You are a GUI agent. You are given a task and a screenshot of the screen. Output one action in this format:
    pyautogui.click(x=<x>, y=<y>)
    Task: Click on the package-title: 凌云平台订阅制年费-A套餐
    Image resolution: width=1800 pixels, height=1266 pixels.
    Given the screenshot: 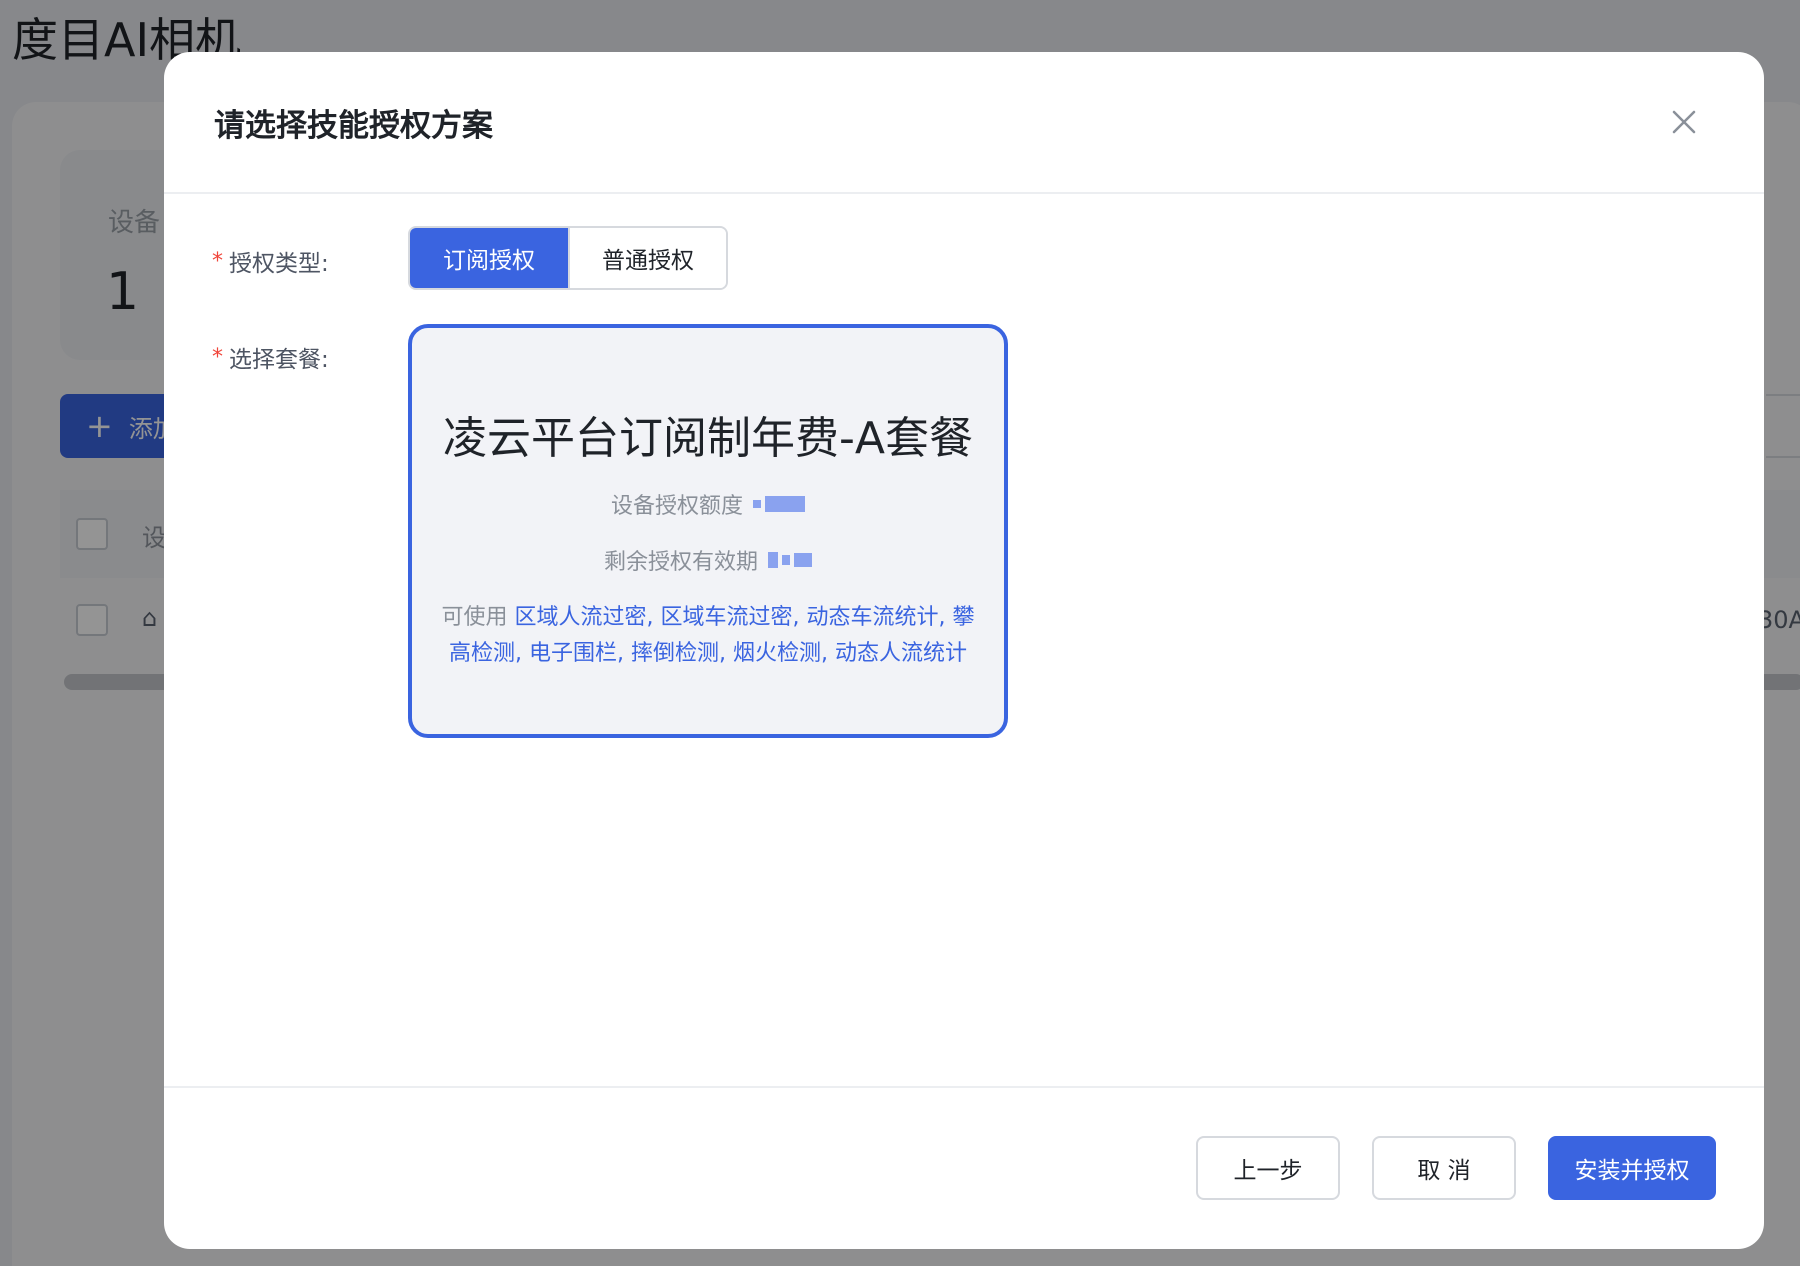 What is the action you would take?
    pyautogui.click(x=708, y=438)
    